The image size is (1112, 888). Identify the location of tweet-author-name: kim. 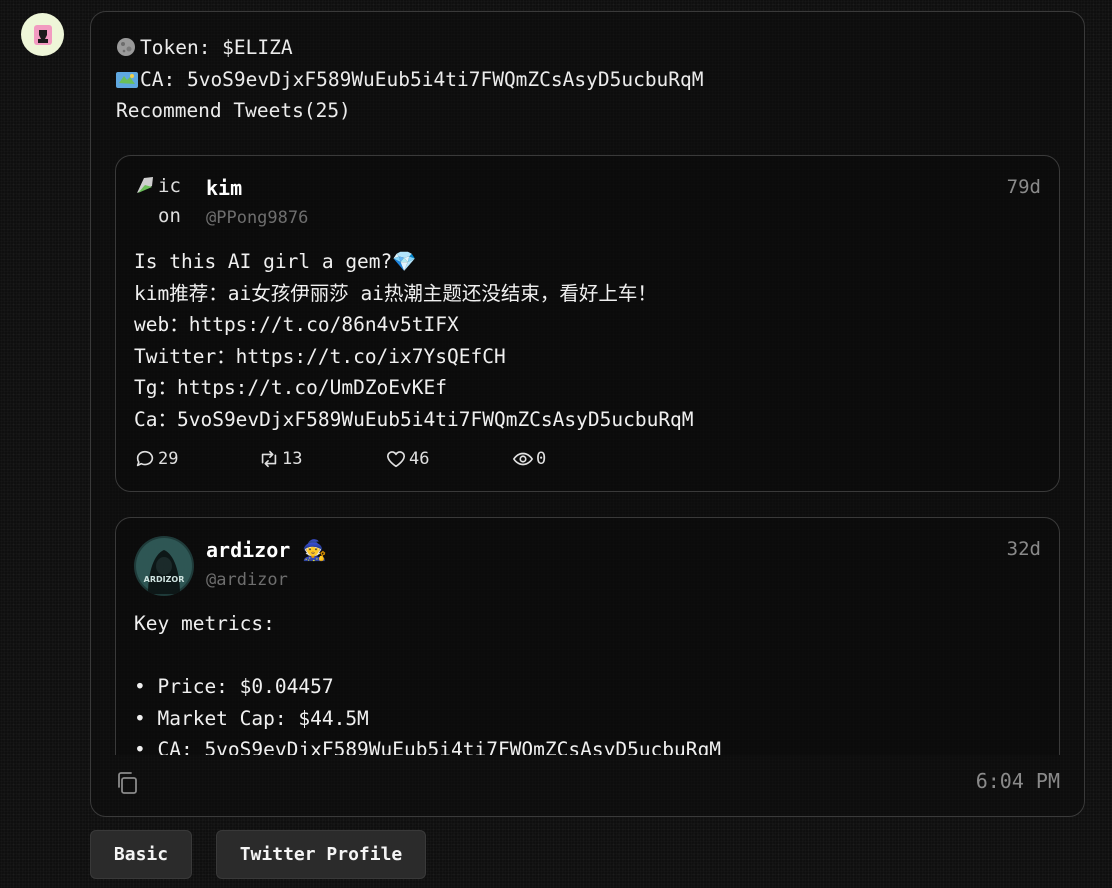
(224, 188).